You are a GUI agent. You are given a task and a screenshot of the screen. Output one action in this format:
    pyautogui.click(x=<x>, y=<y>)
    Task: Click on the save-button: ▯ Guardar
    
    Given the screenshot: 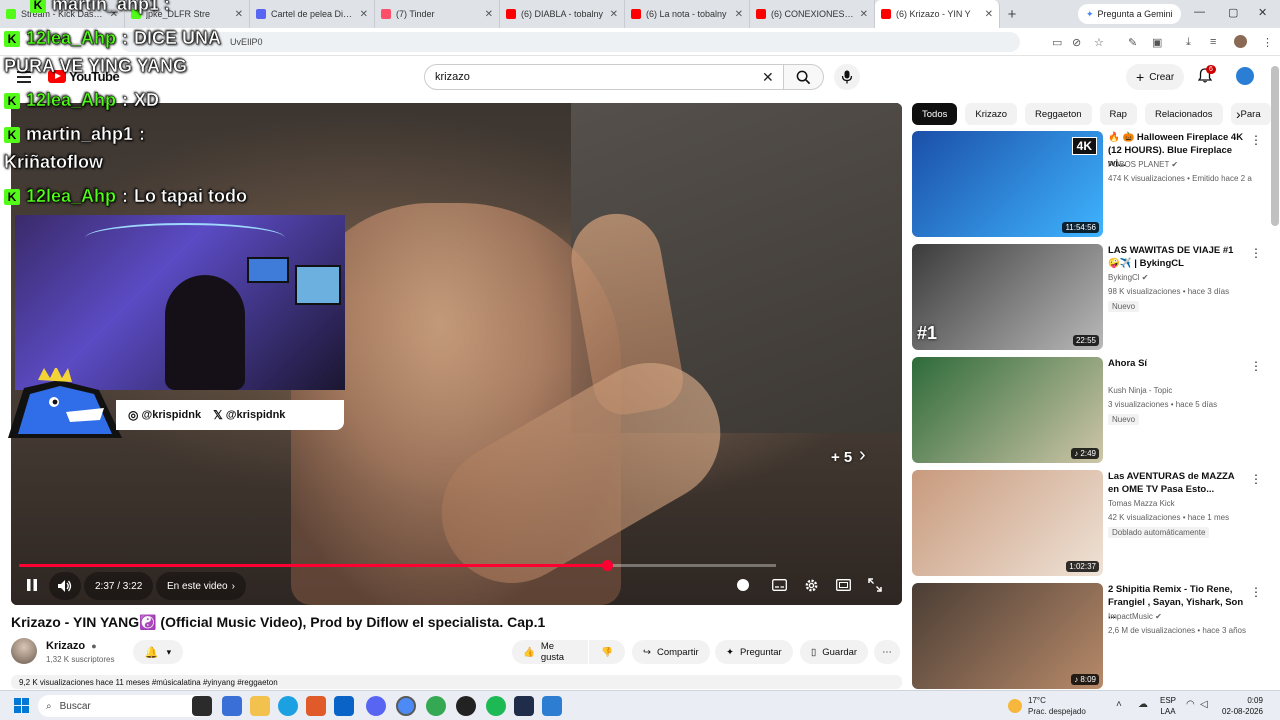 What is the action you would take?
    pyautogui.click(x=834, y=652)
    